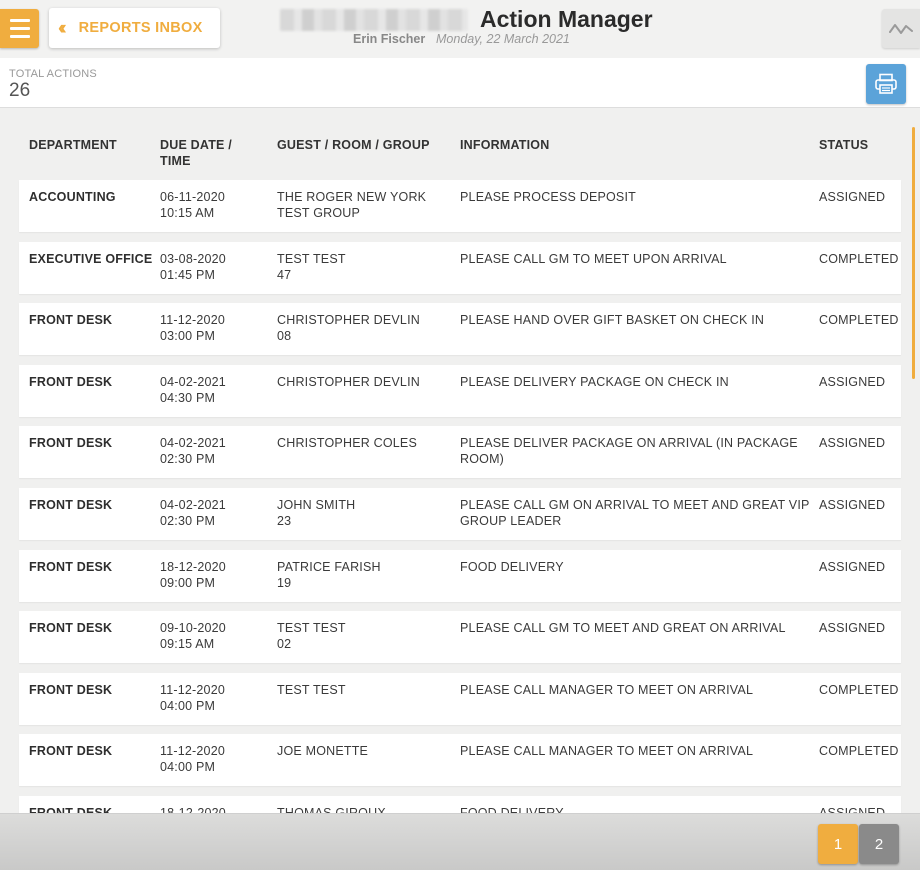  Describe the element at coordinates (188, 274) in the screenshot. I see `due-date-cell-line: 01:45 PM` at that location.